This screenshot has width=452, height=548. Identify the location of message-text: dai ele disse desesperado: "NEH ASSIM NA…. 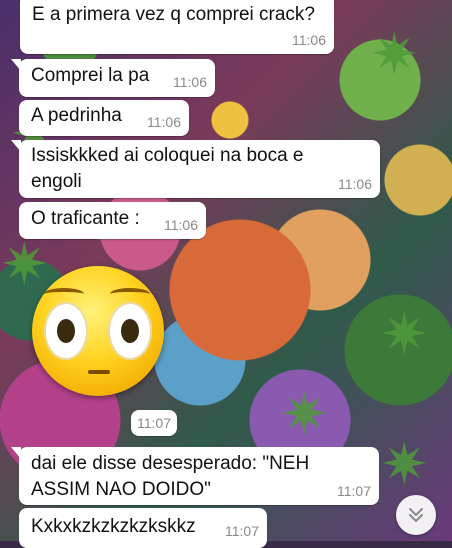
(170, 476).